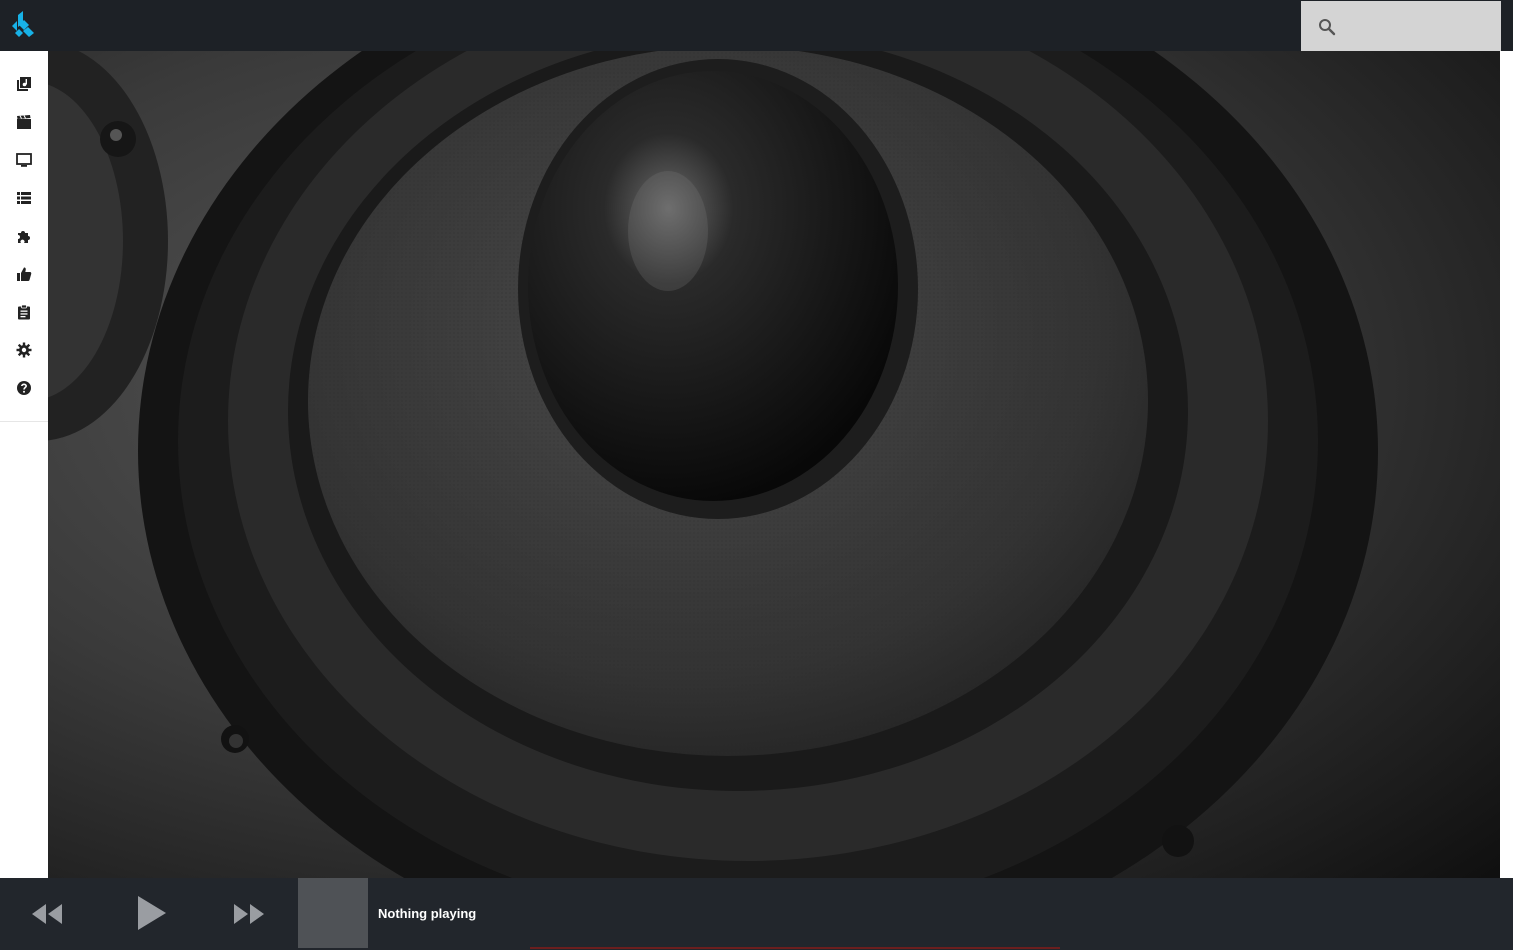  I want to click on sidebar-item-help, so click(24, 388).